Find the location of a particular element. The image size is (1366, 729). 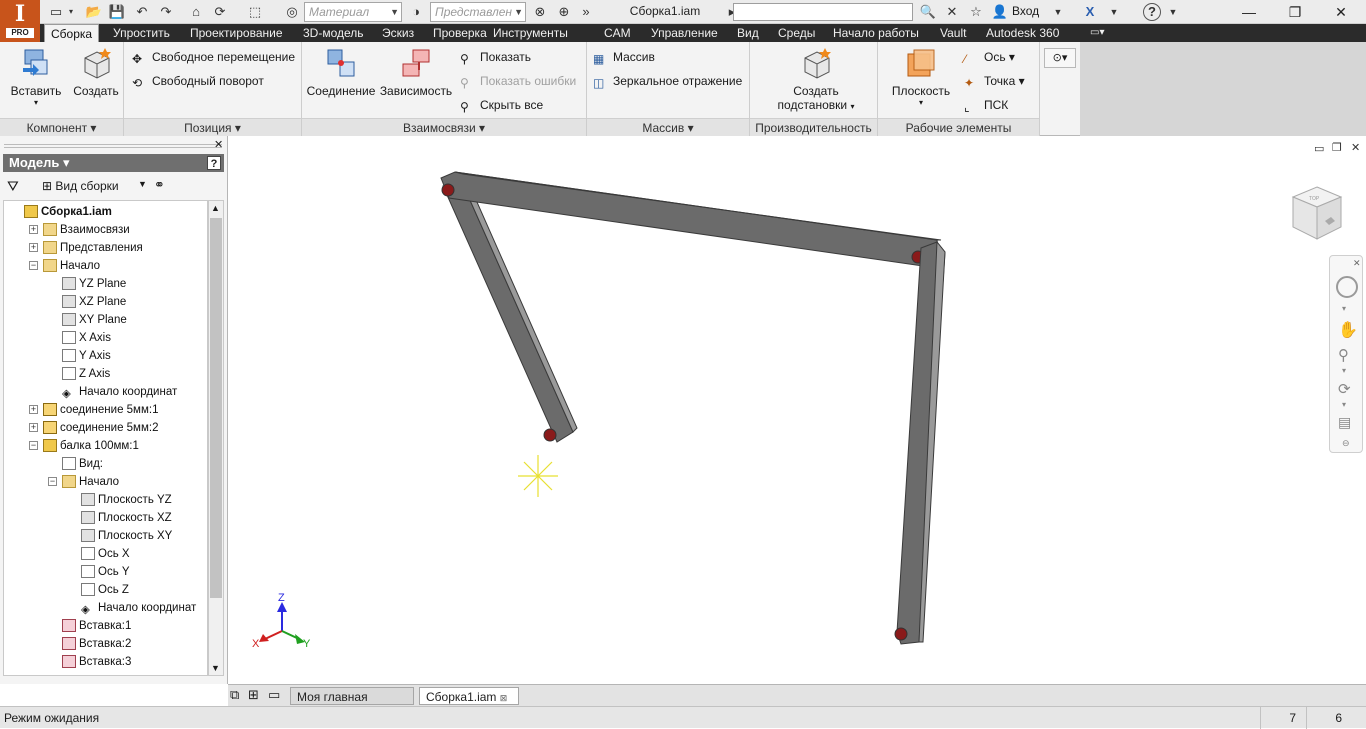

find-icon: ⚭ is located at coordinates (159, 185).